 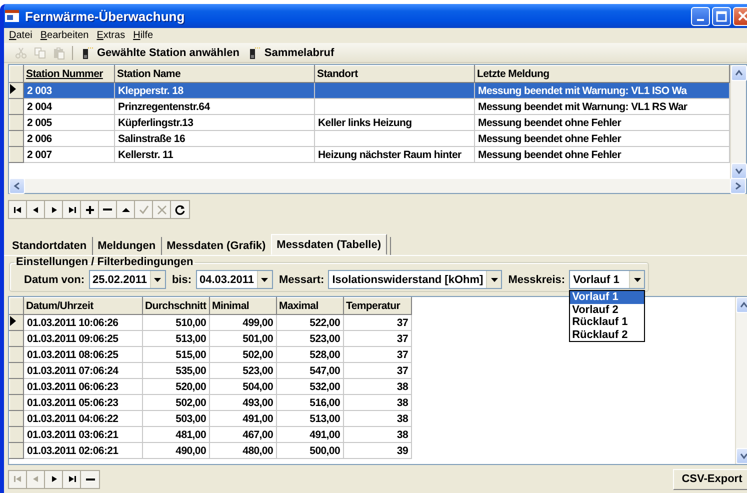 What do you see at coordinates (83, 434) in the screenshot?
I see `table-cell: 01.03.2011 03:06:21` at bounding box center [83, 434].